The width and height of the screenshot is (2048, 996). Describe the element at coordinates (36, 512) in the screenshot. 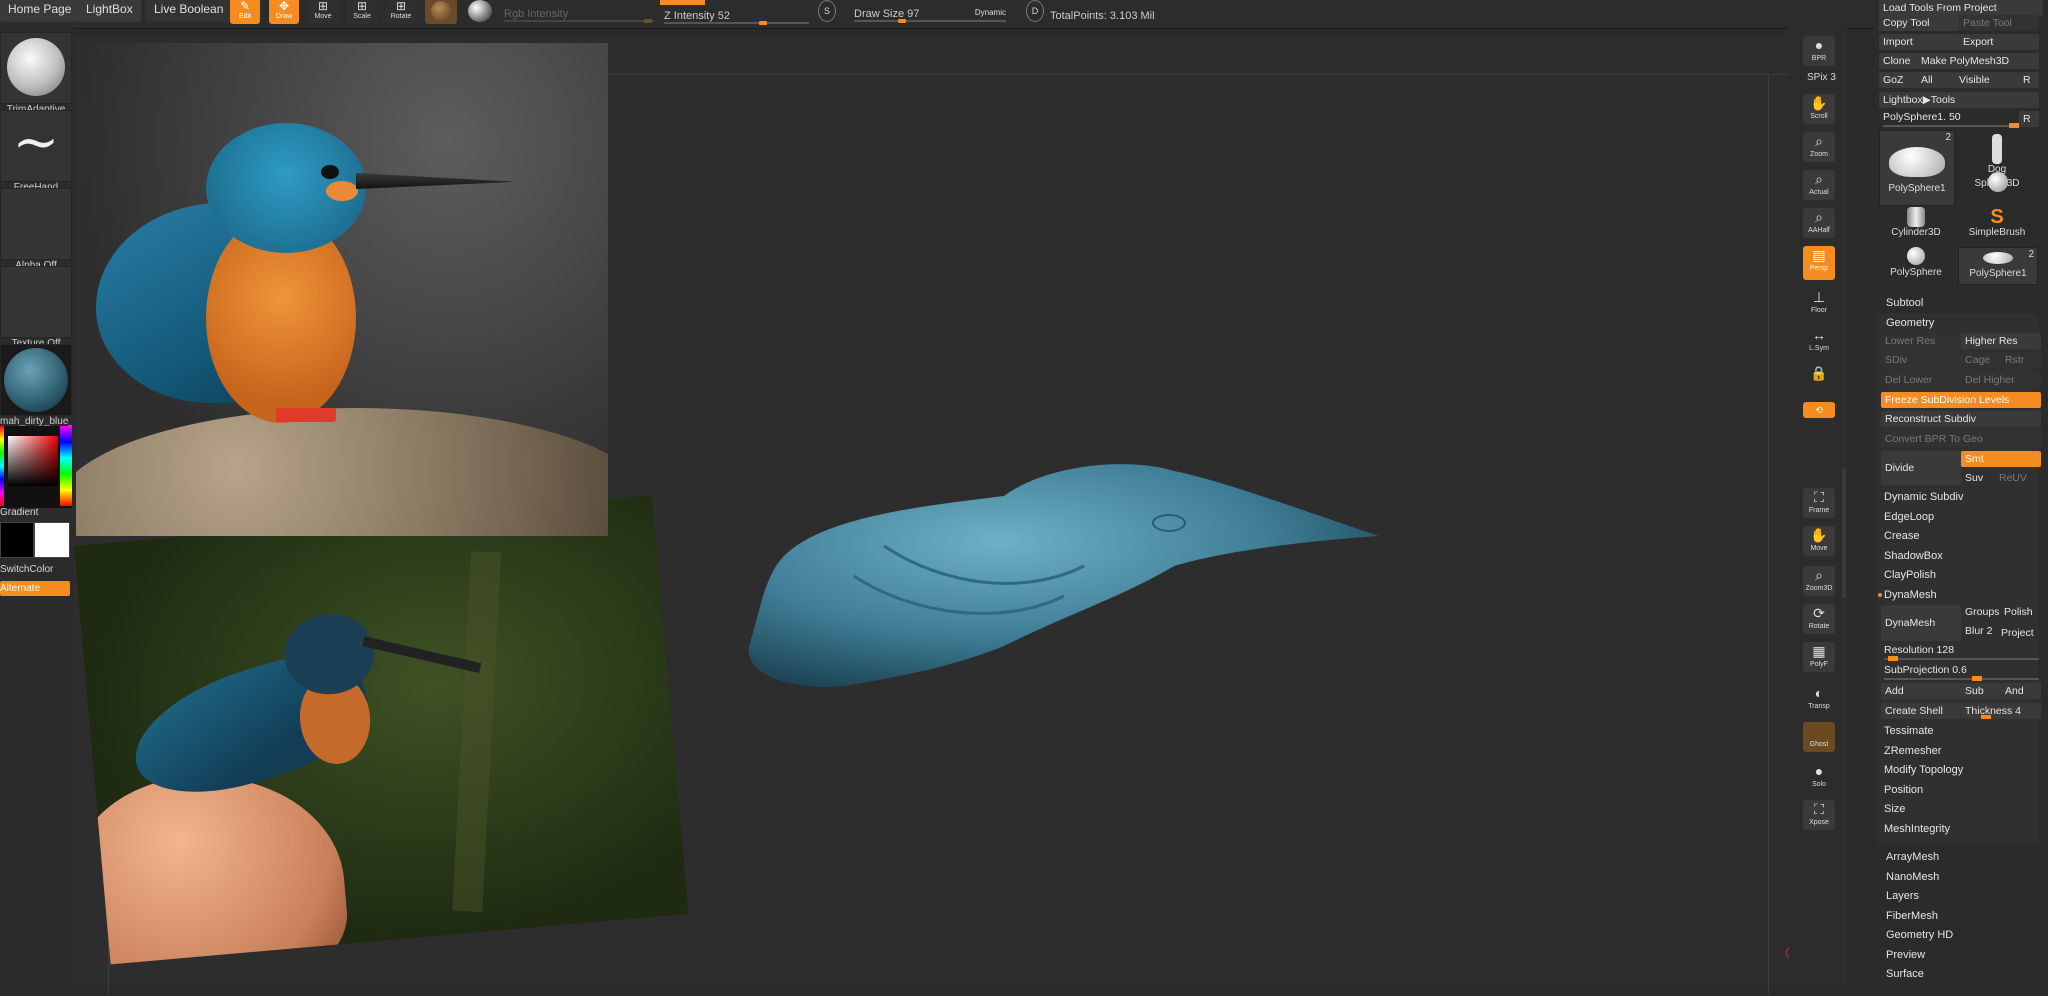

I see `gradient-label: Gradient` at that location.